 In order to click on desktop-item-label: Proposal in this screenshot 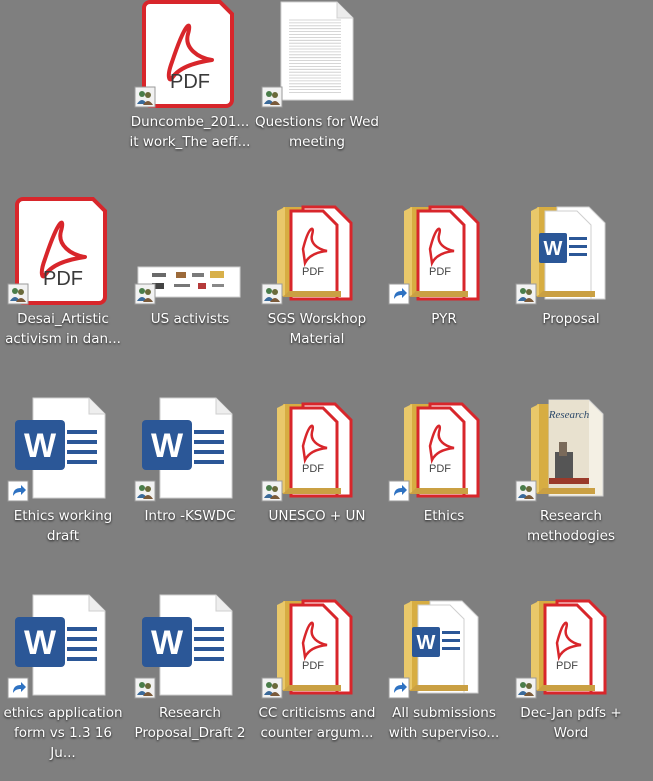, I will do `click(571, 319)`.